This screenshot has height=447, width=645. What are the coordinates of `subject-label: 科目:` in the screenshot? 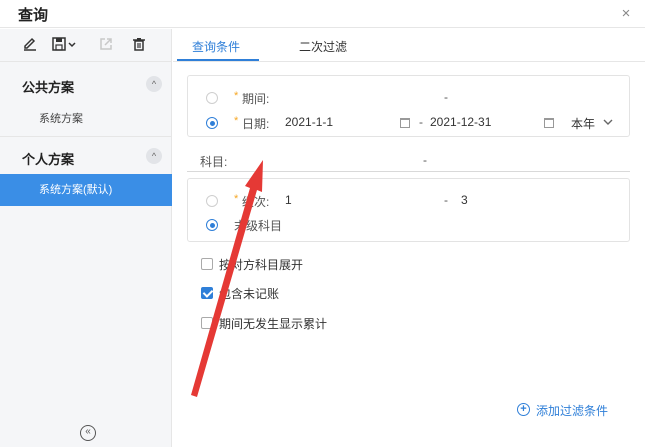 It's located at (214, 162).